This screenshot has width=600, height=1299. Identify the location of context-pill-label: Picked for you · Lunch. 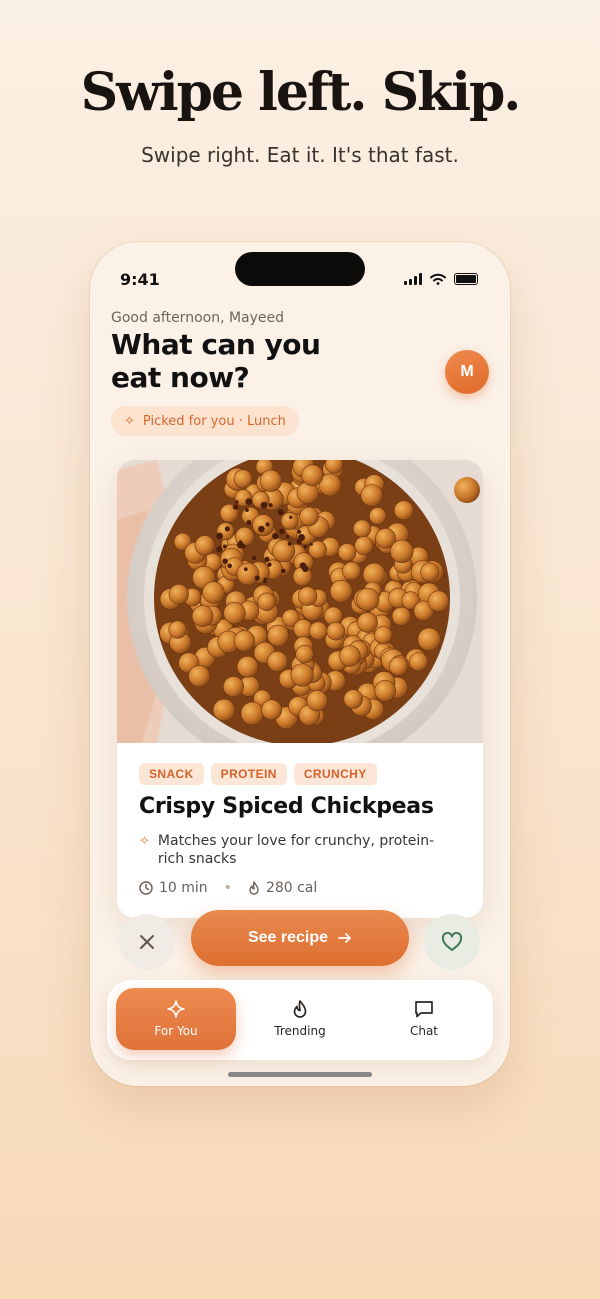
(214, 421).